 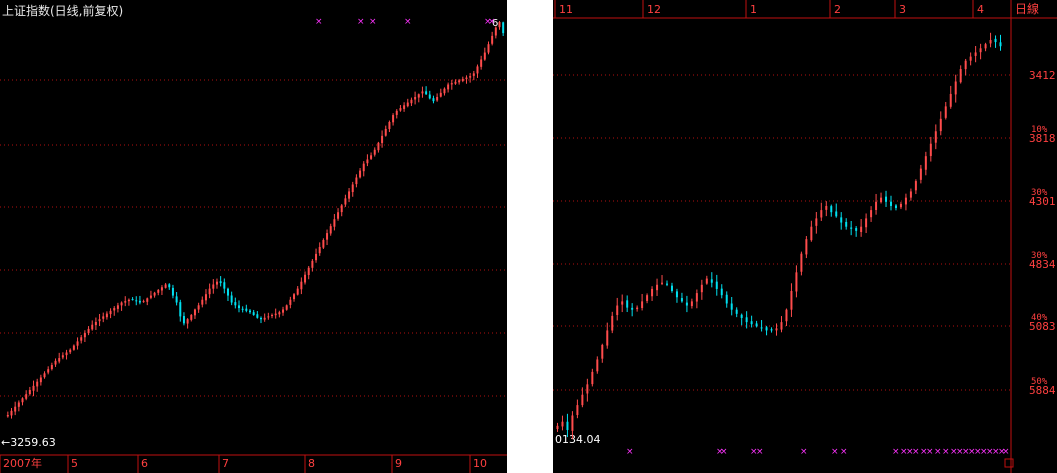 I want to click on month-label: 2007年, so click(x=22, y=463).